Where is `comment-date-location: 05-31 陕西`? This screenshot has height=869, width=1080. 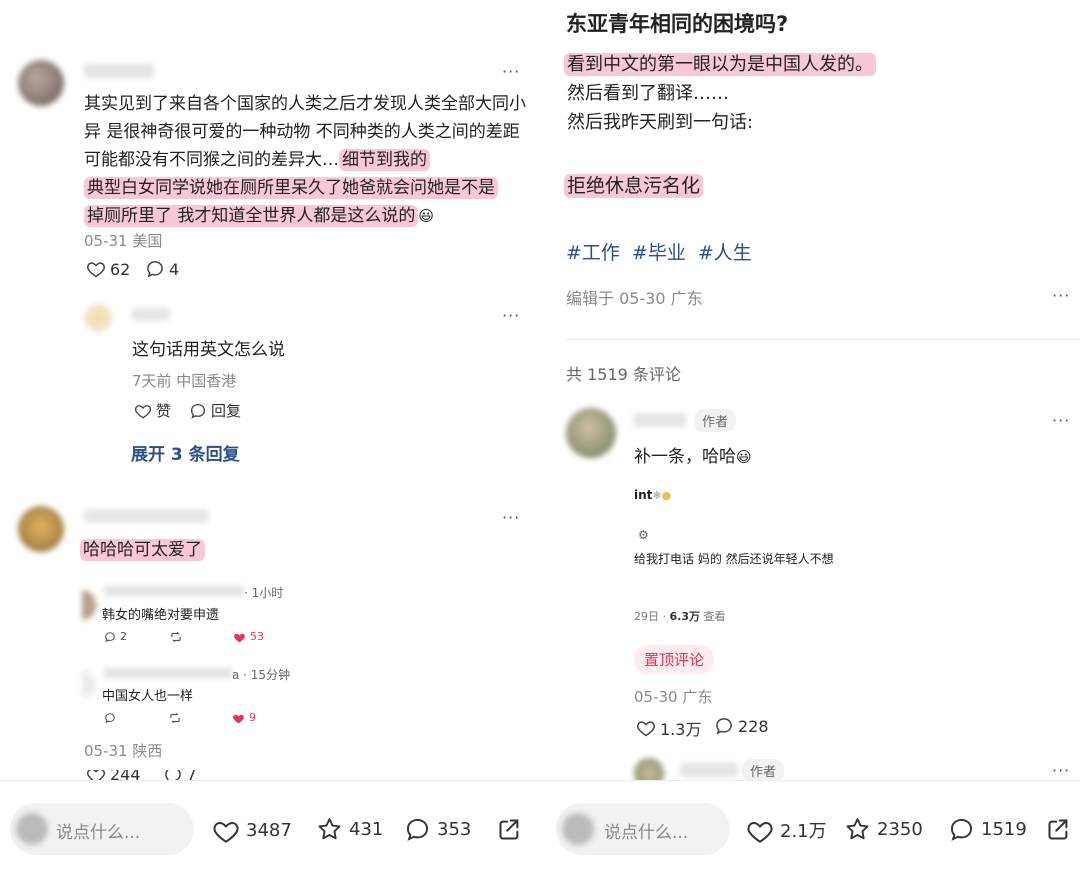 comment-date-location: 05-31 陕西 is located at coordinates (123, 751).